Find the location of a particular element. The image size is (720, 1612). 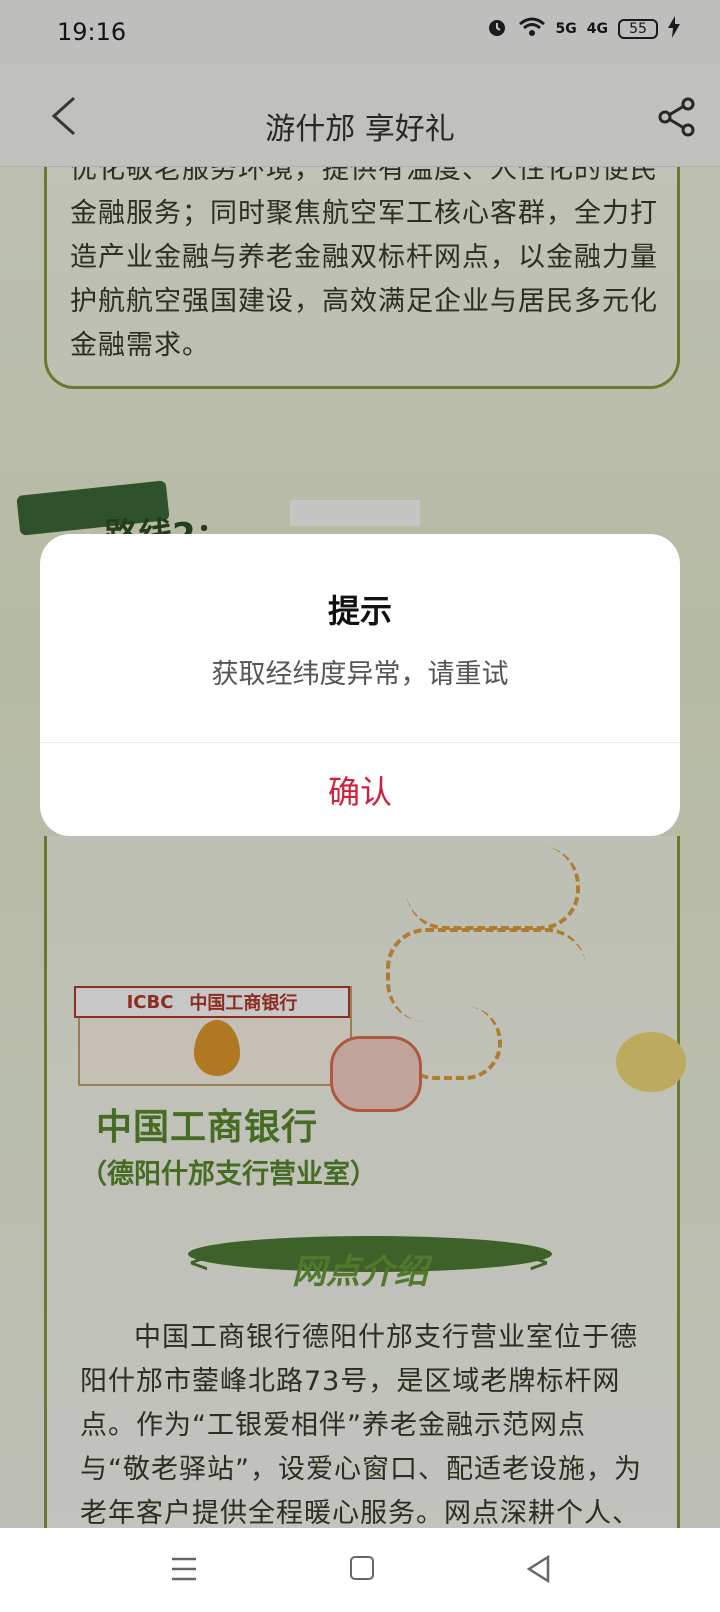

home-icon is located at coordinates (362, 1568).